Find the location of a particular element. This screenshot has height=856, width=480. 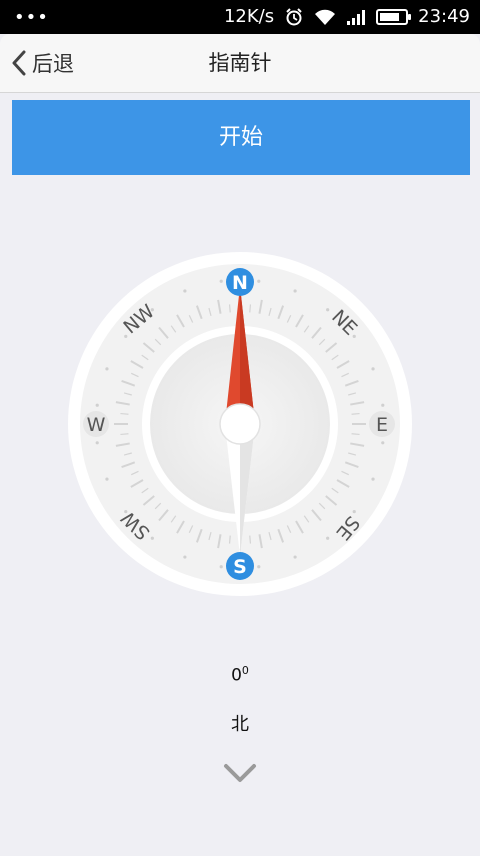

expand-button is located at coordinates (240, 776).